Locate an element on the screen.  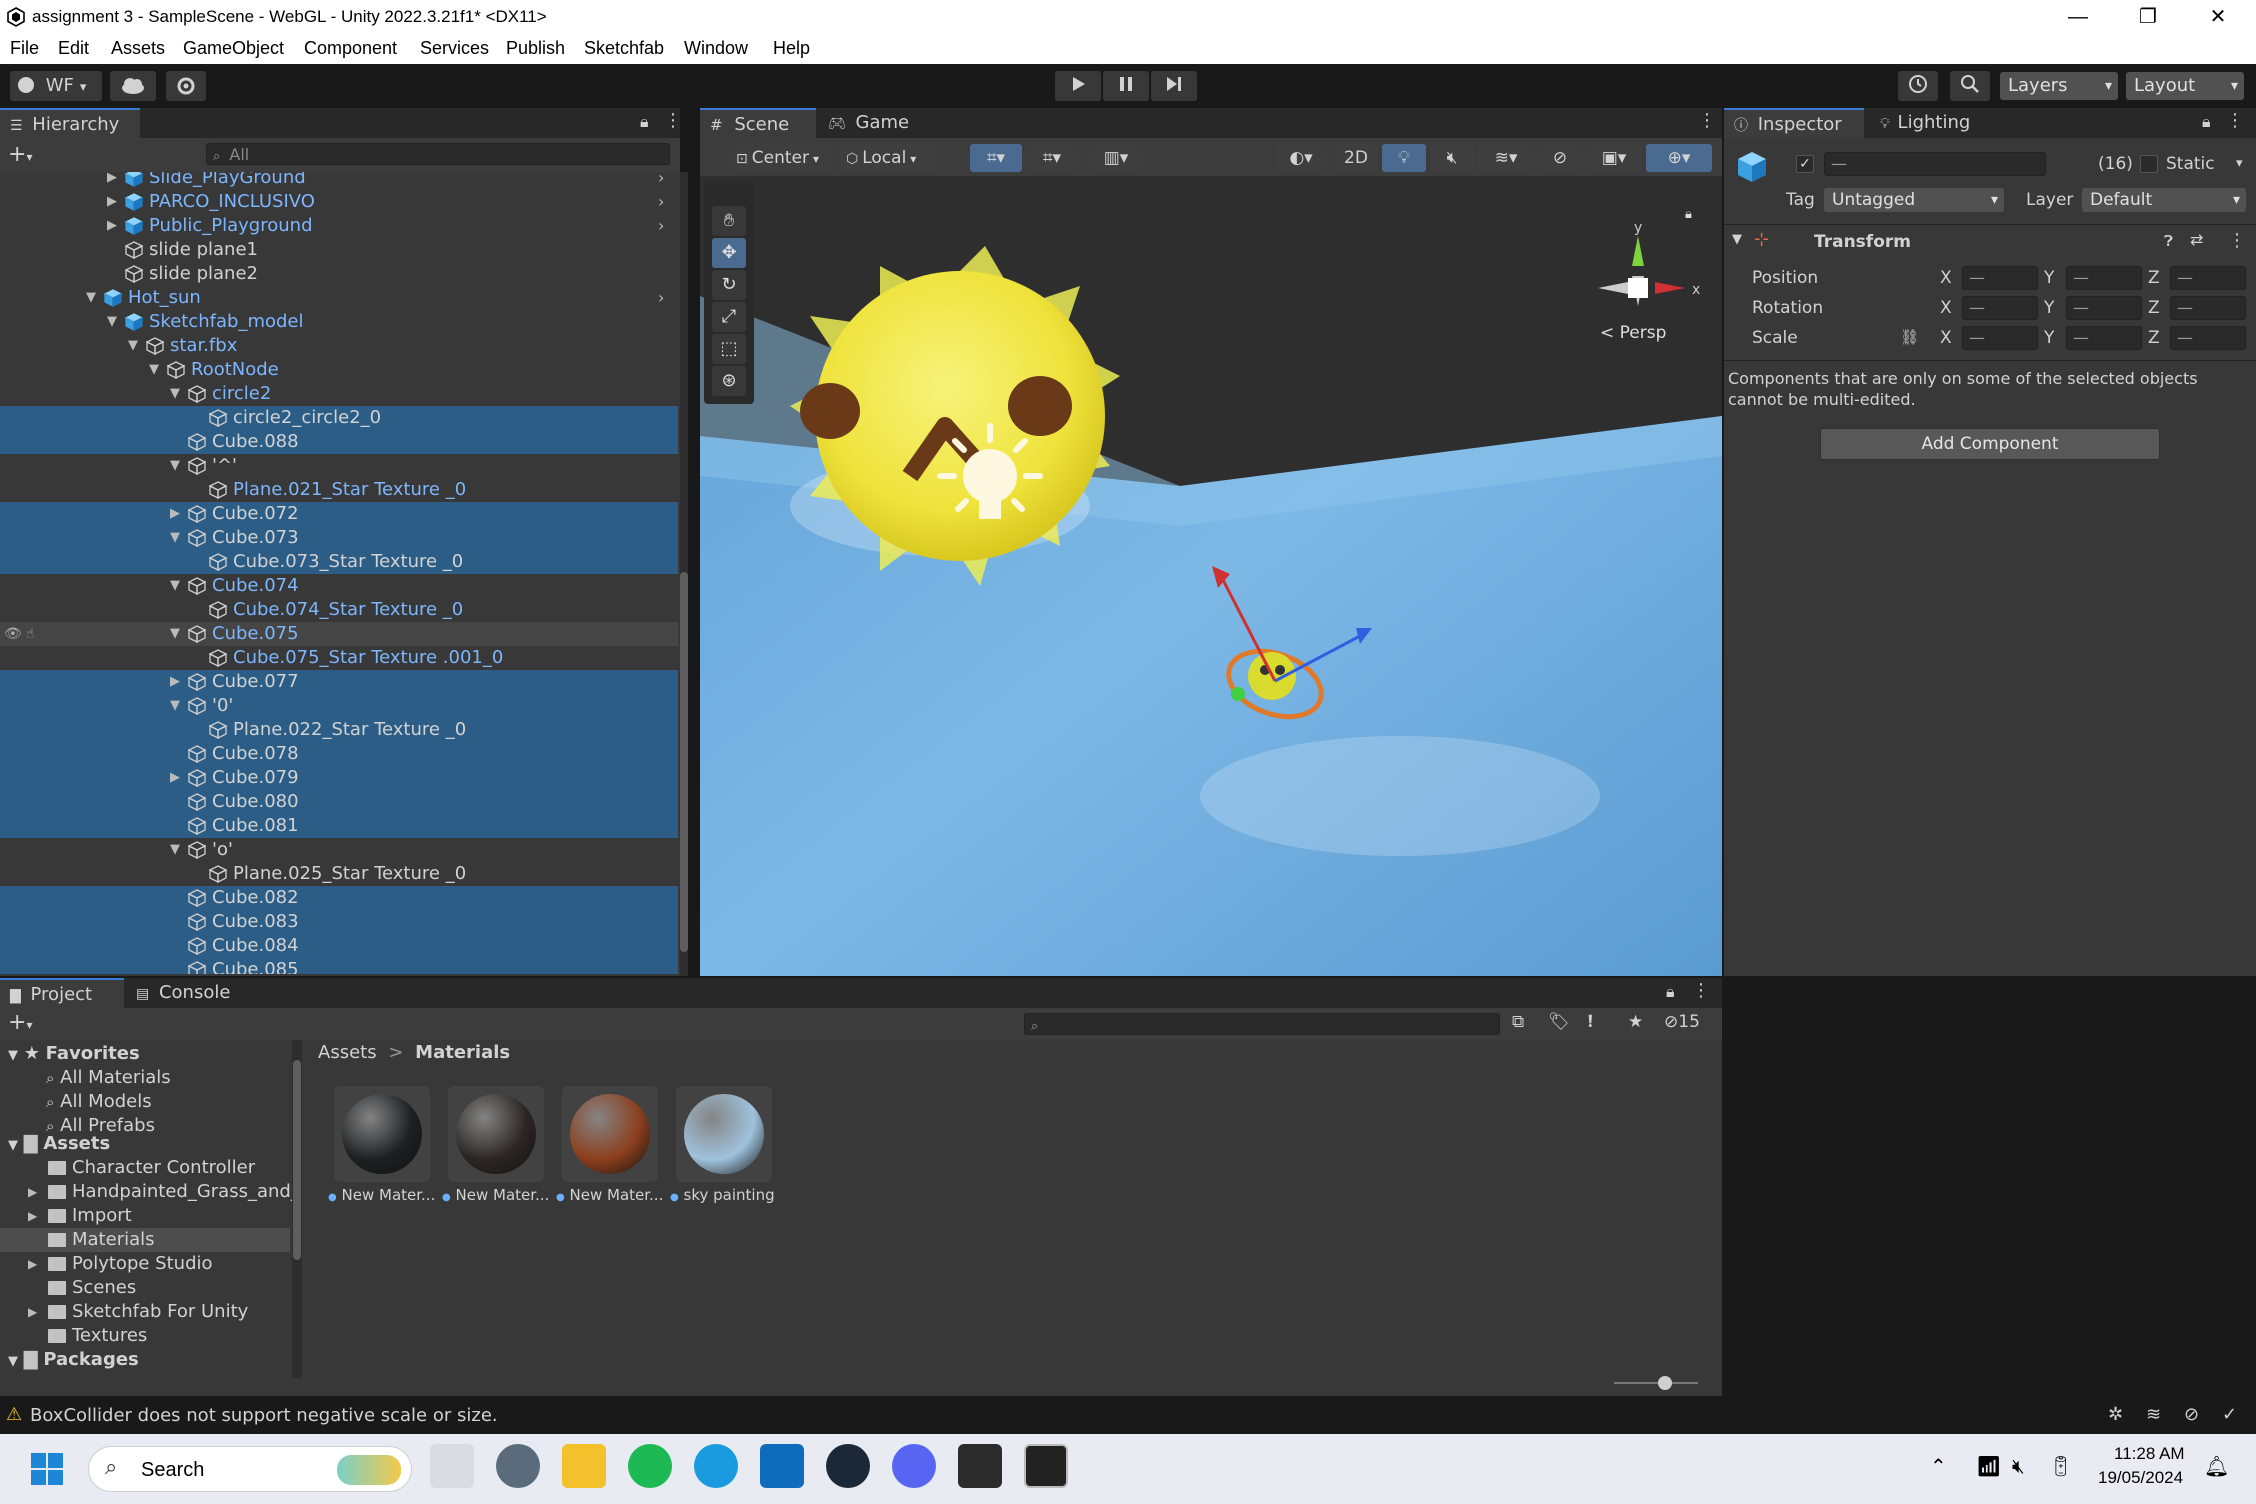
scale-y-field: — is located at coordinates (2104, 338).